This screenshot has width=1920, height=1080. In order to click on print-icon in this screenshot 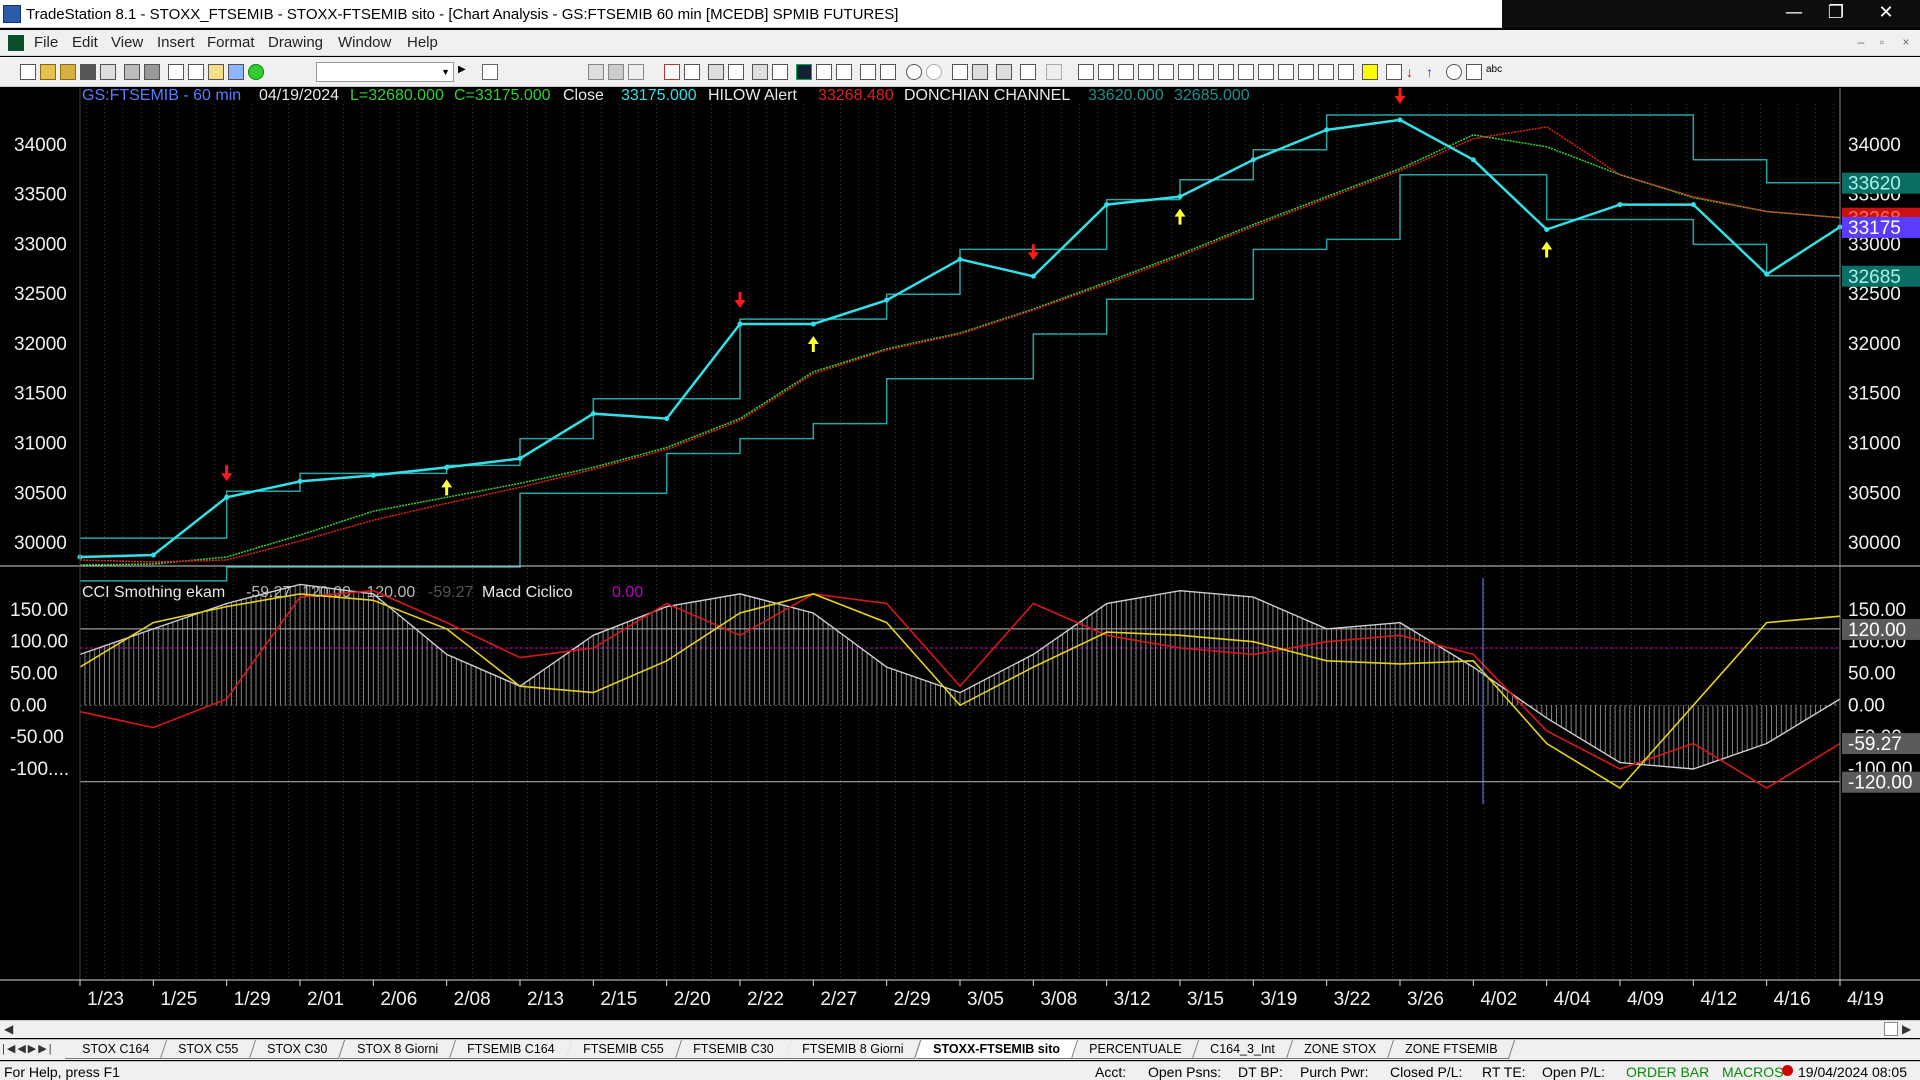, I will do `click(152, 72)`.